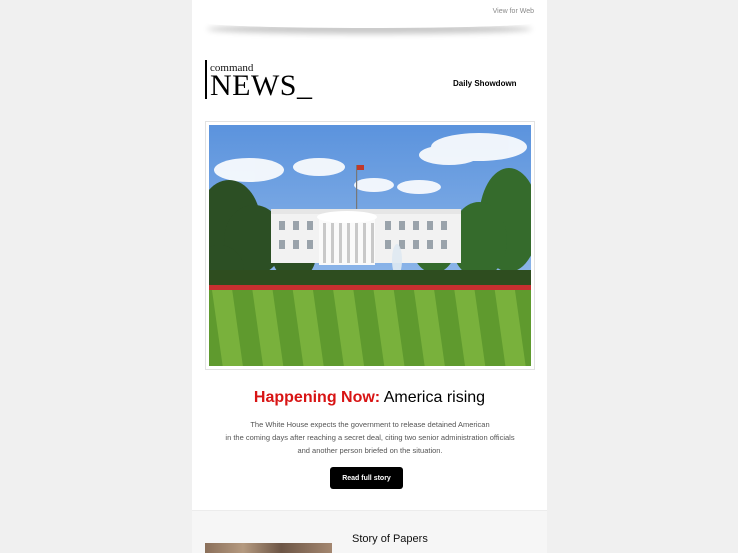  Describe the element at coordinates (268, 548) in the screenshot. I see `story-thumbnail` at that location.